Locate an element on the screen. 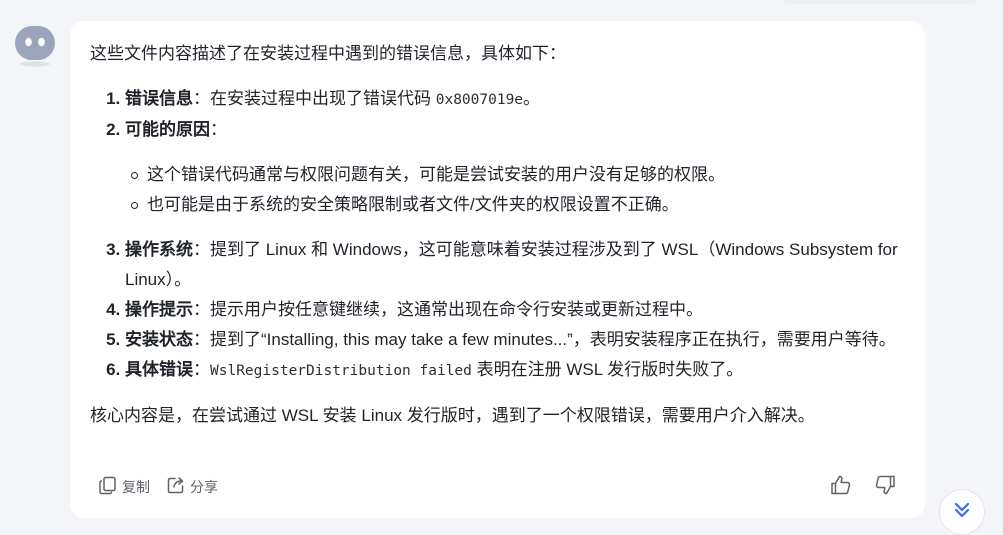 The width and height of the screenshot is (1003, 535). scroll-to-bottom-button is located at coordinates (962, 512).